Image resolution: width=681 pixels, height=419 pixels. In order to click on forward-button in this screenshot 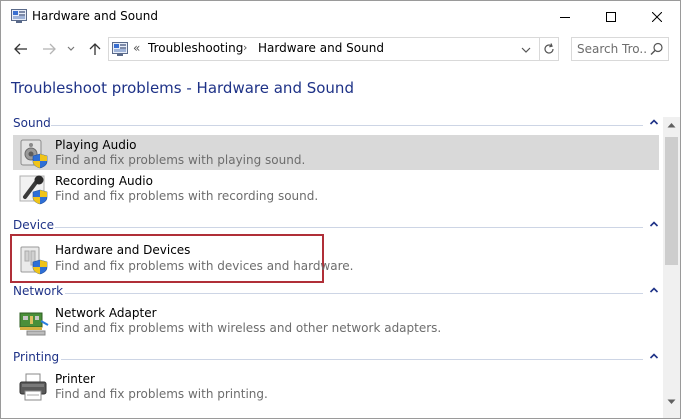, I will do `click(49, 49)`.